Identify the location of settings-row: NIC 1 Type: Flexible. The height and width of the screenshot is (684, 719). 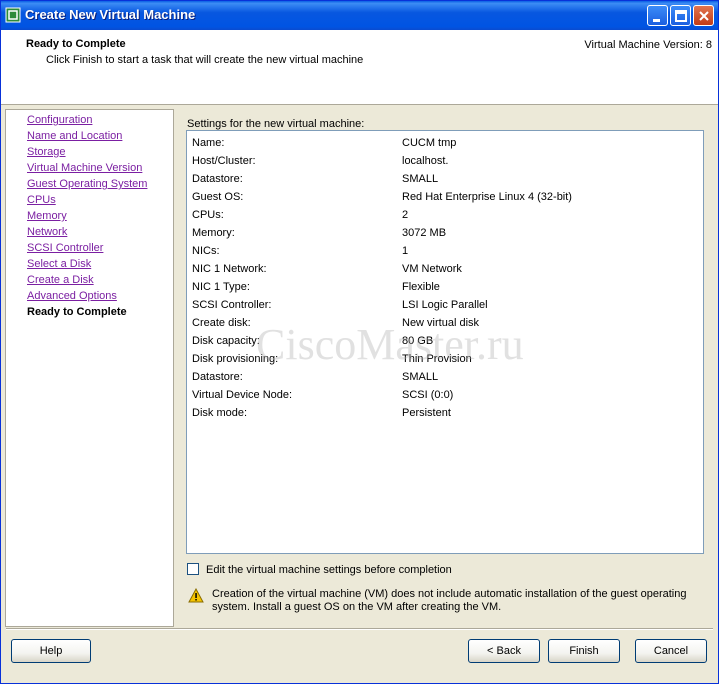
(445, 287).